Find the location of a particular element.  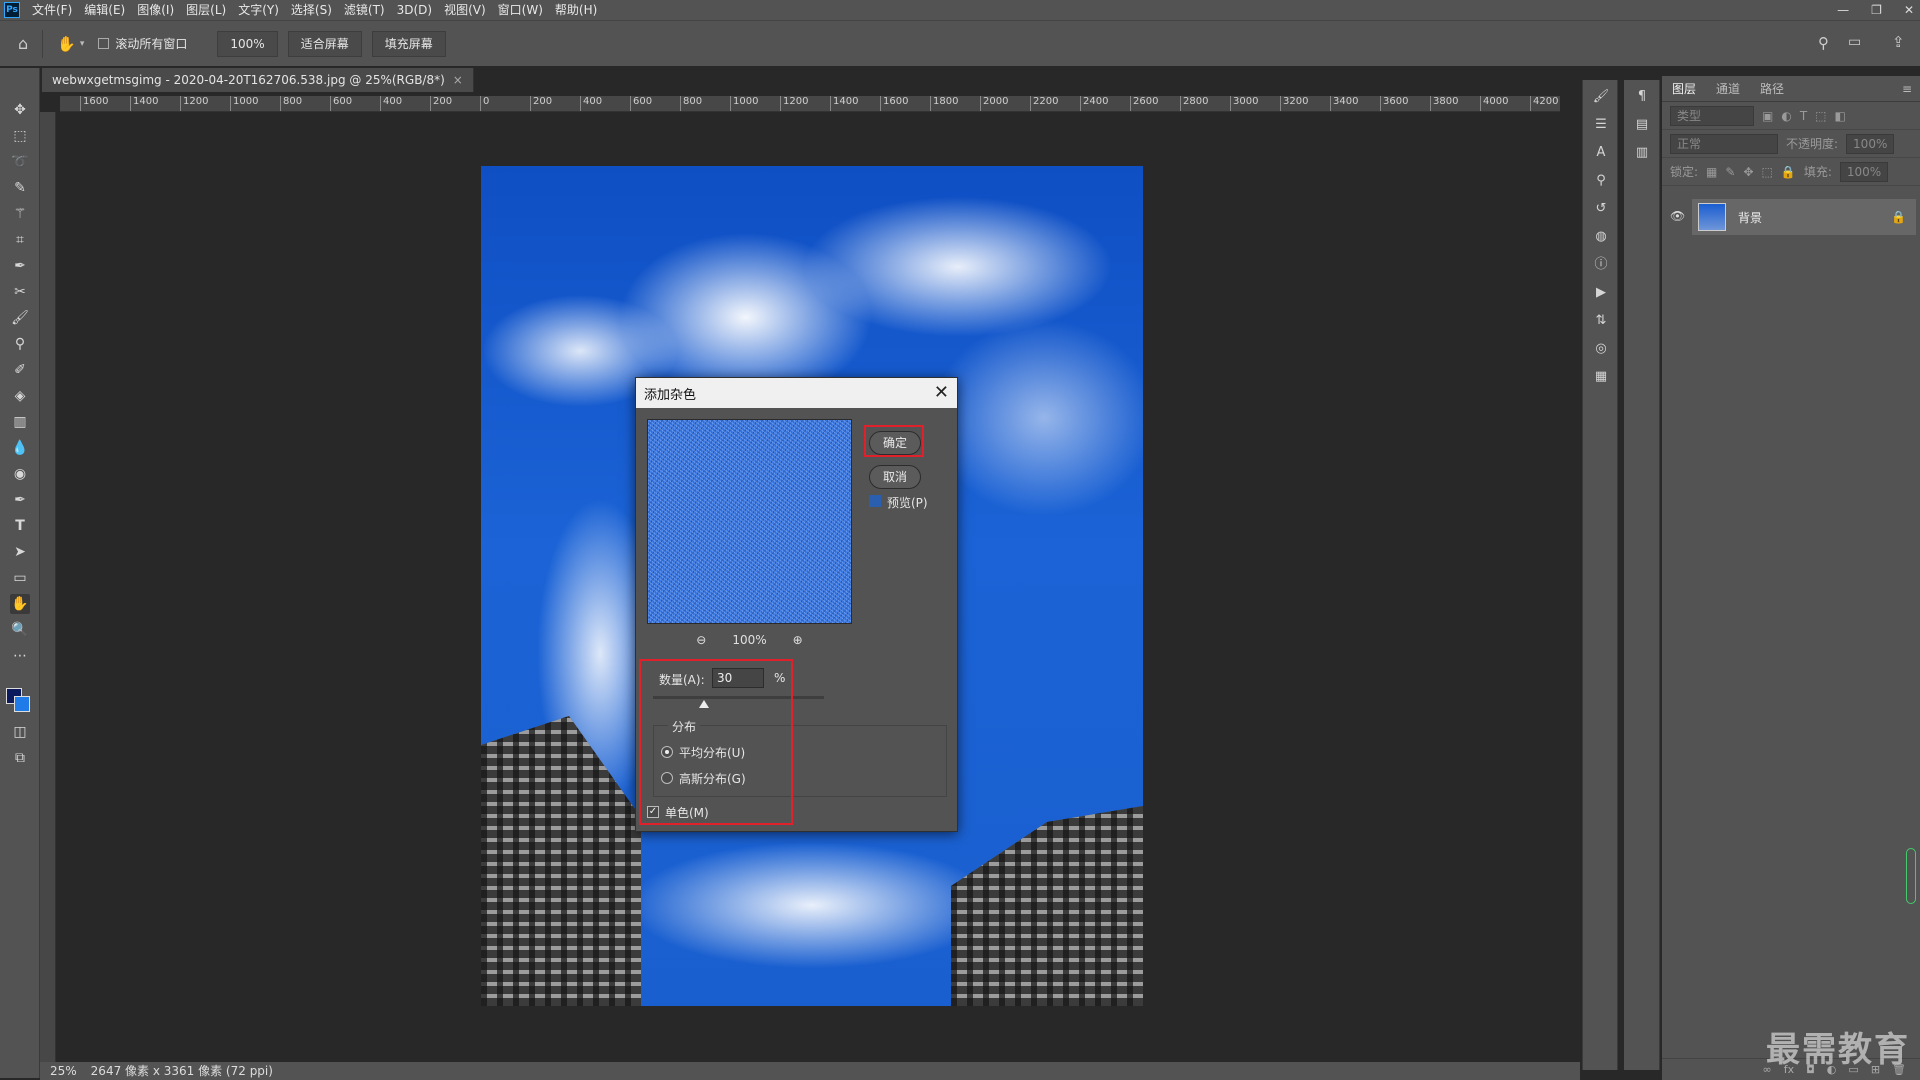

move-tool-icon: ✥ is located at coordinates (20, 110).